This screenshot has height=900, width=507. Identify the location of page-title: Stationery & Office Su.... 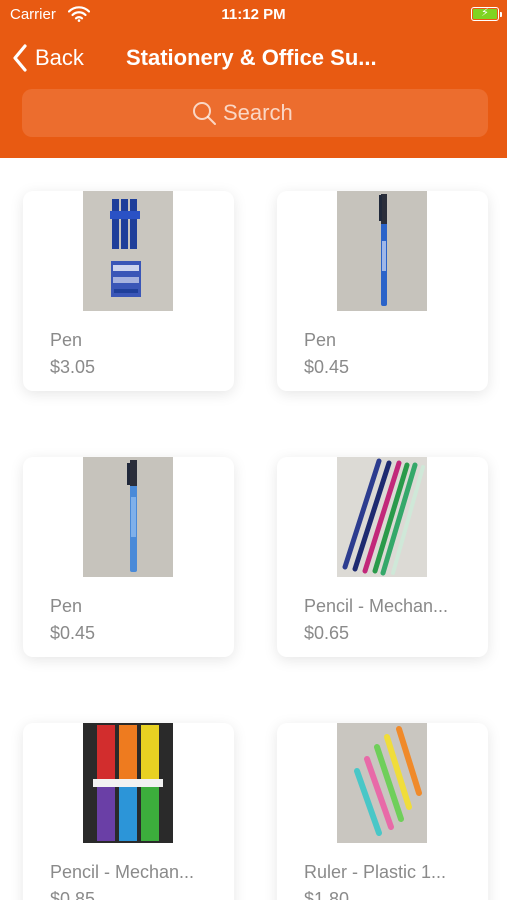
(251, 57).